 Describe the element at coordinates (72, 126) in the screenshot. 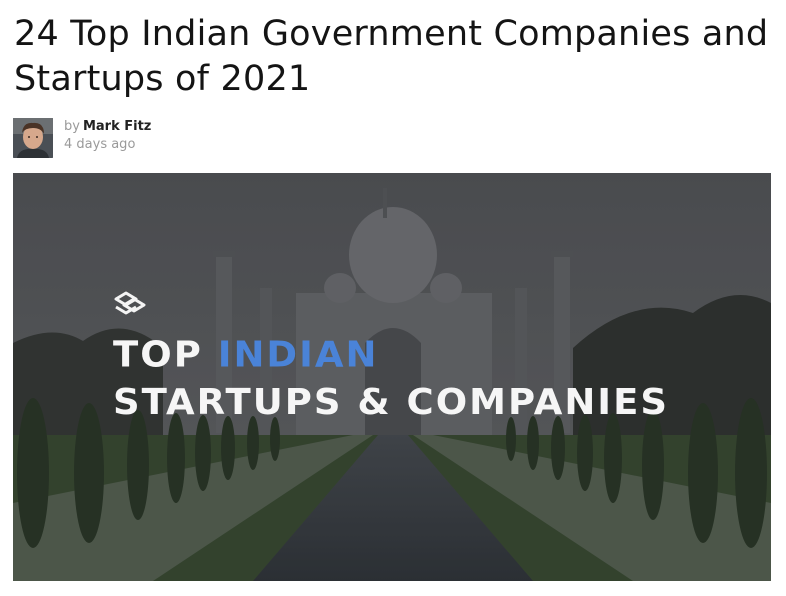

I see `byline-prefix: by` at that location.